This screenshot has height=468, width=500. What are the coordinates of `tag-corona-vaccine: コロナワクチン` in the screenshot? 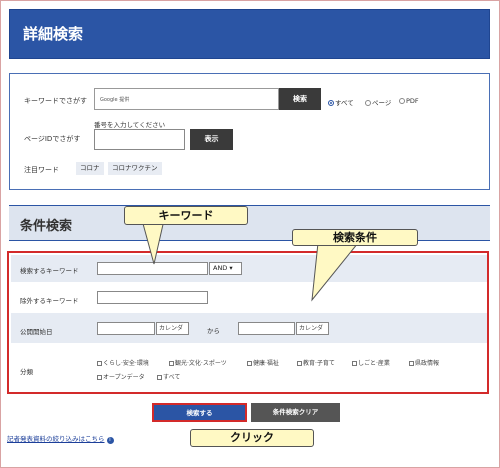 It's located at (135, 168).